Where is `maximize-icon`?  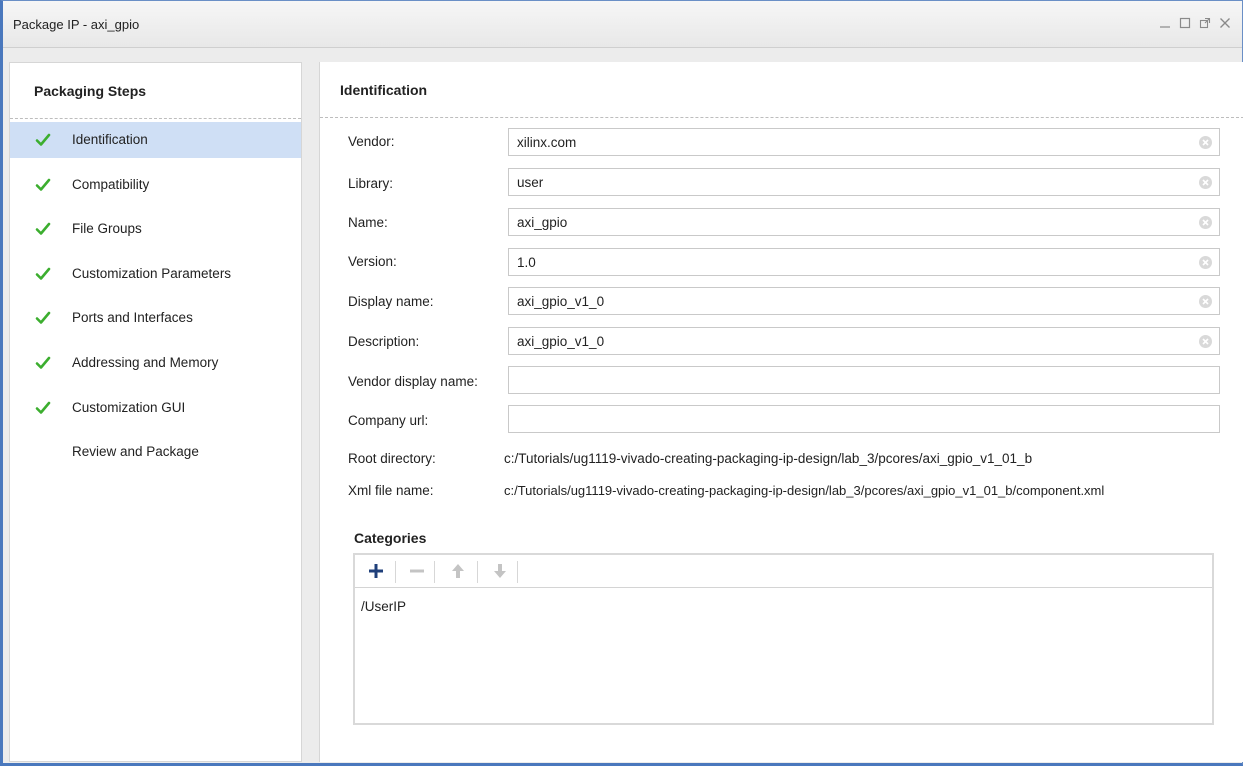
maximize-icon is located at coordinates (1185, 23).